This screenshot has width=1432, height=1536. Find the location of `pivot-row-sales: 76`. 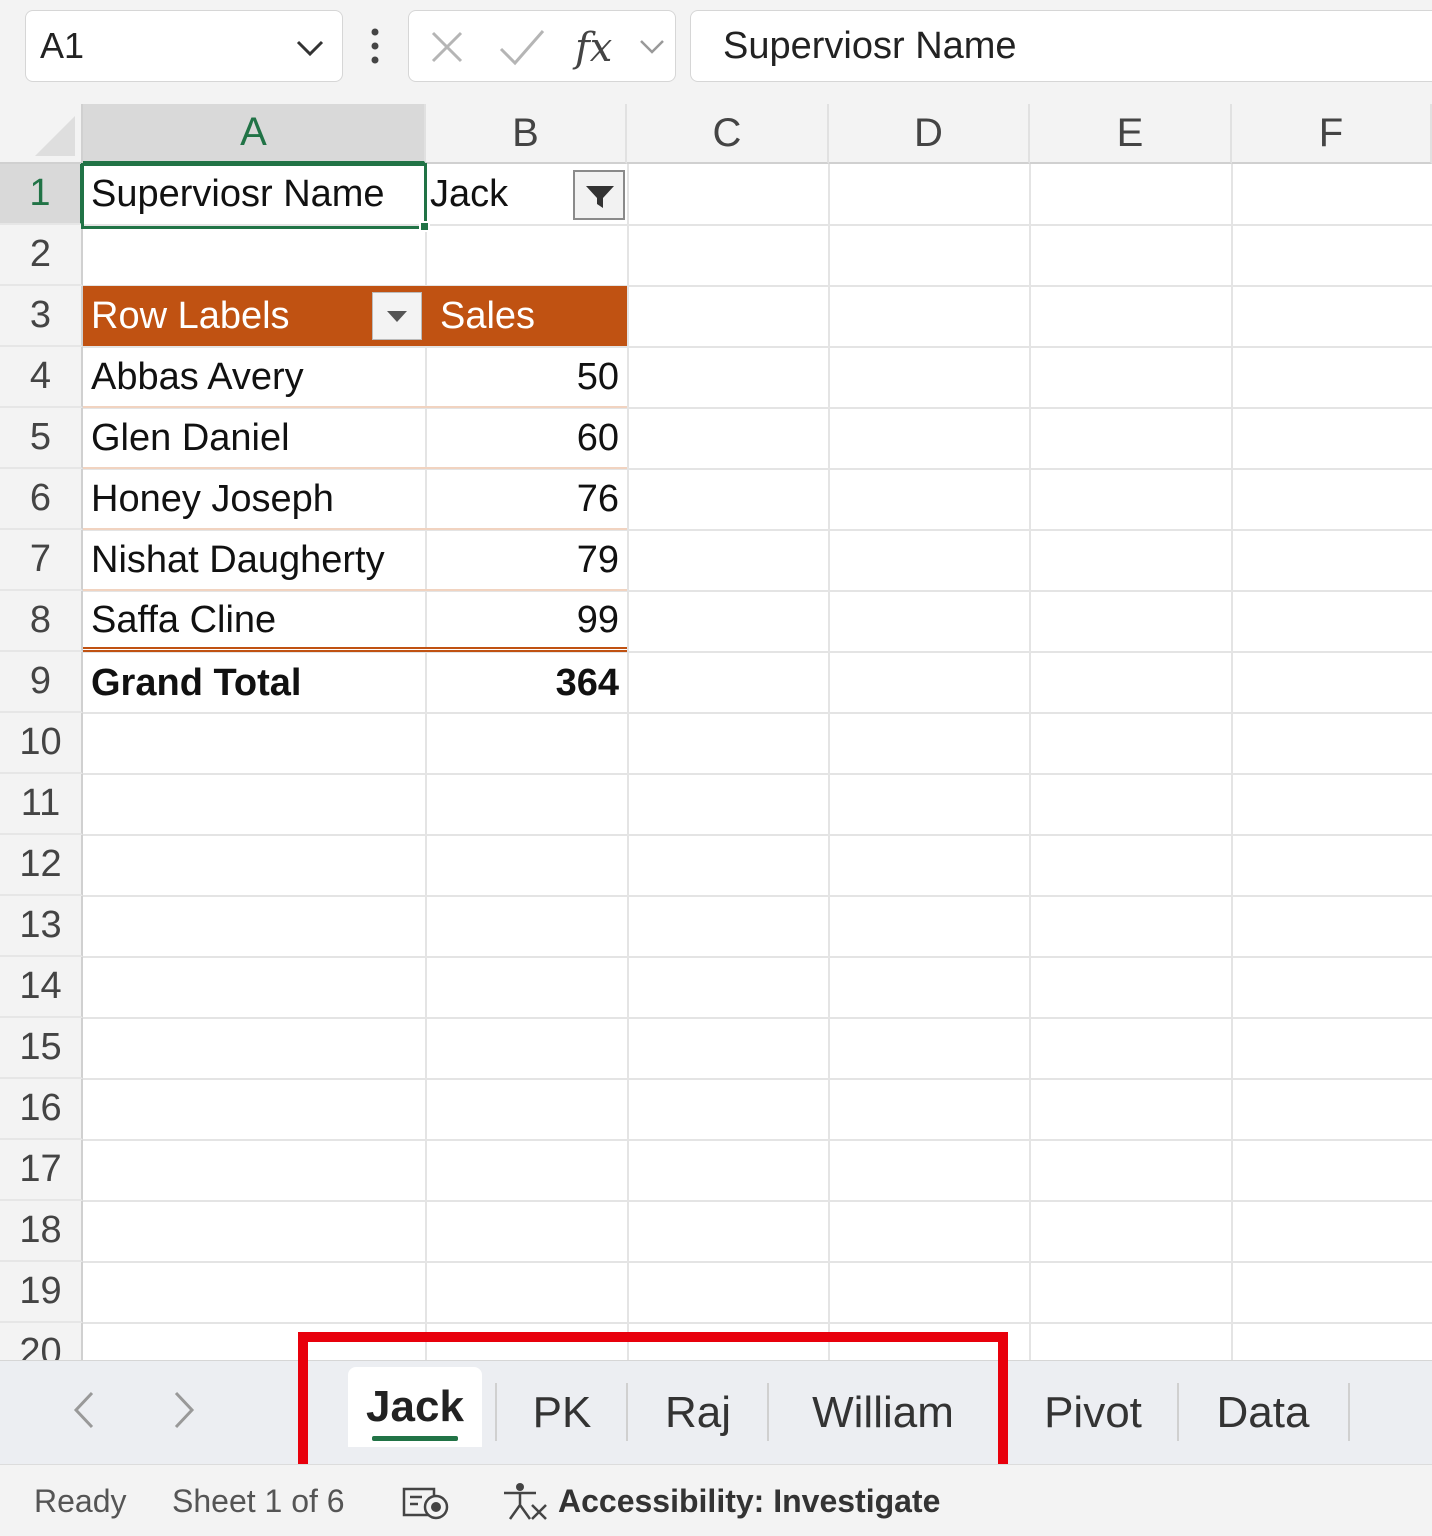

pivot-row-sales: 76 is located at coordinates (526, 499).